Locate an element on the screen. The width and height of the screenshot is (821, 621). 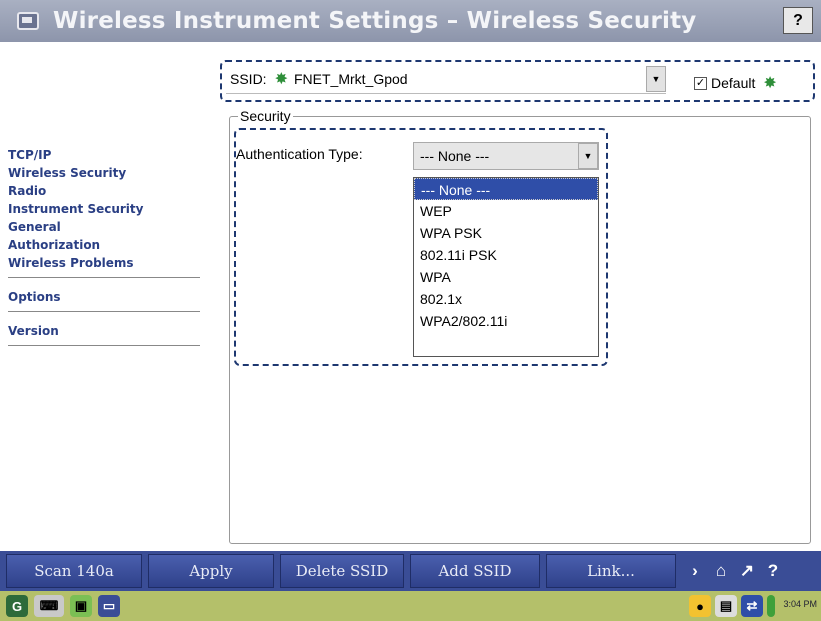
help-arrow-icon: ? is located at coordinates (798, 20).